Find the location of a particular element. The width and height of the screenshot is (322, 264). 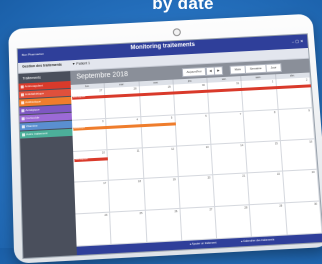

day-number: 24 is located at coordinates (106, 215).